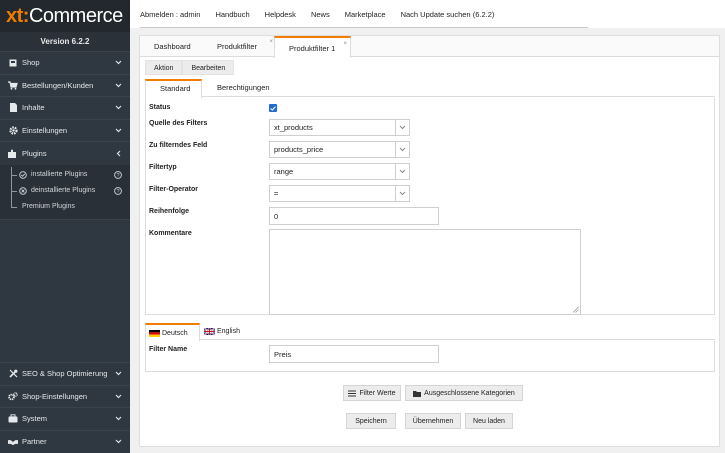  What do you see at coordinates (164, 67) in the screenshot?
I see `action-menu-button: Aktion` at bounding box center [164, 67].